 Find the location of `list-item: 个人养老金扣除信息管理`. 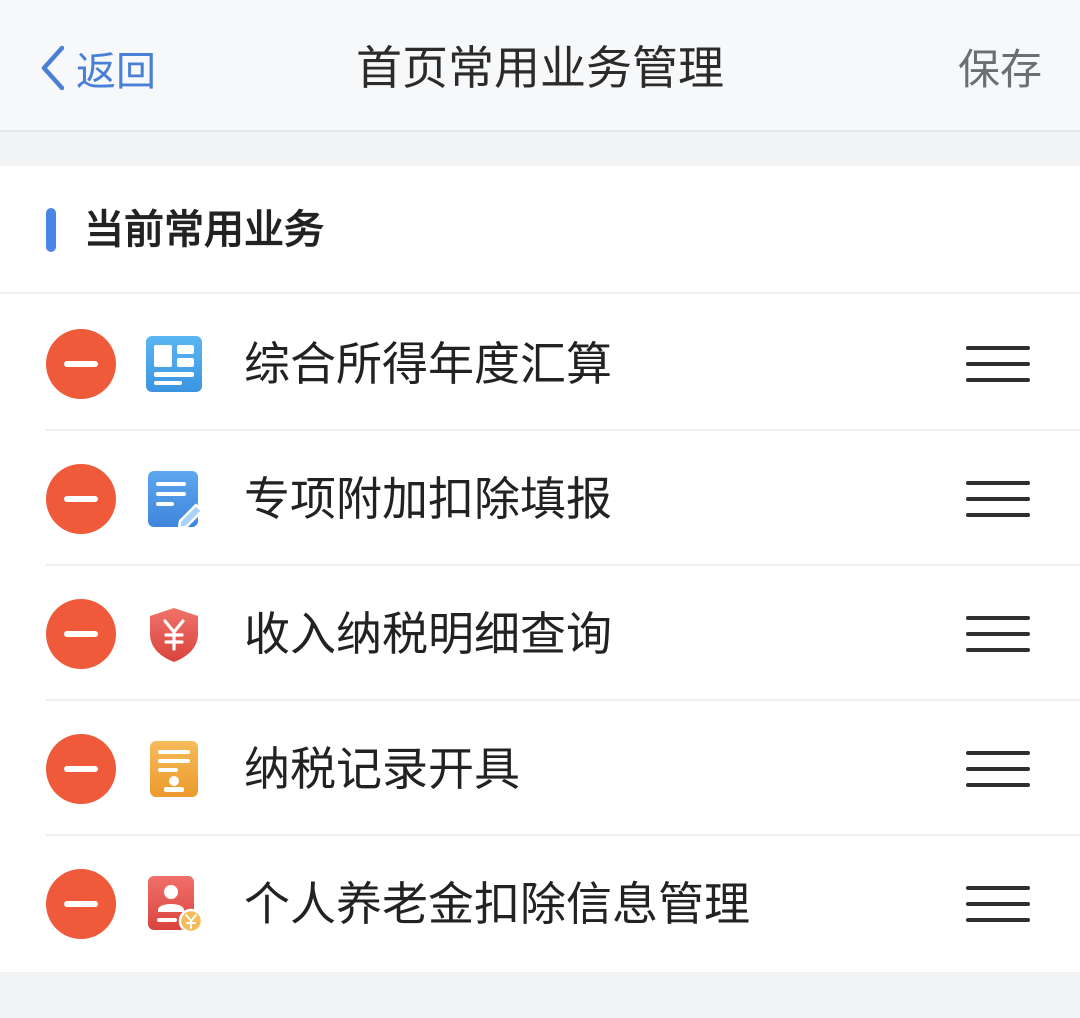

list-item: 个人养老金扣除信息管理 is located at coordinates (540, 903).